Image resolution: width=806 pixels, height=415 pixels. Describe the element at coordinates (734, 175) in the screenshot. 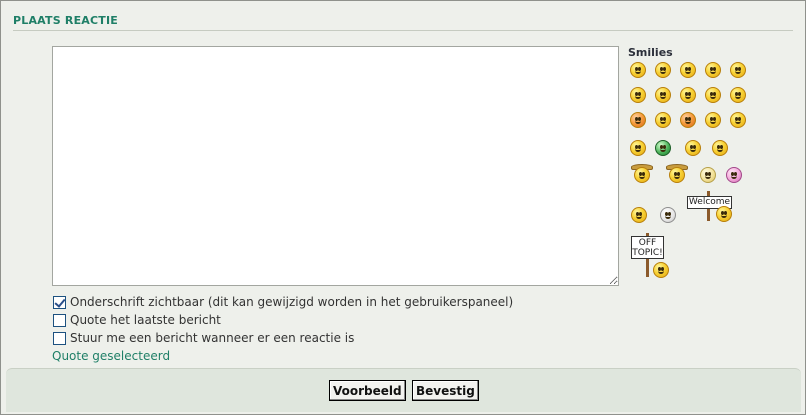

I see `smiley-kiss-icon` at that location.